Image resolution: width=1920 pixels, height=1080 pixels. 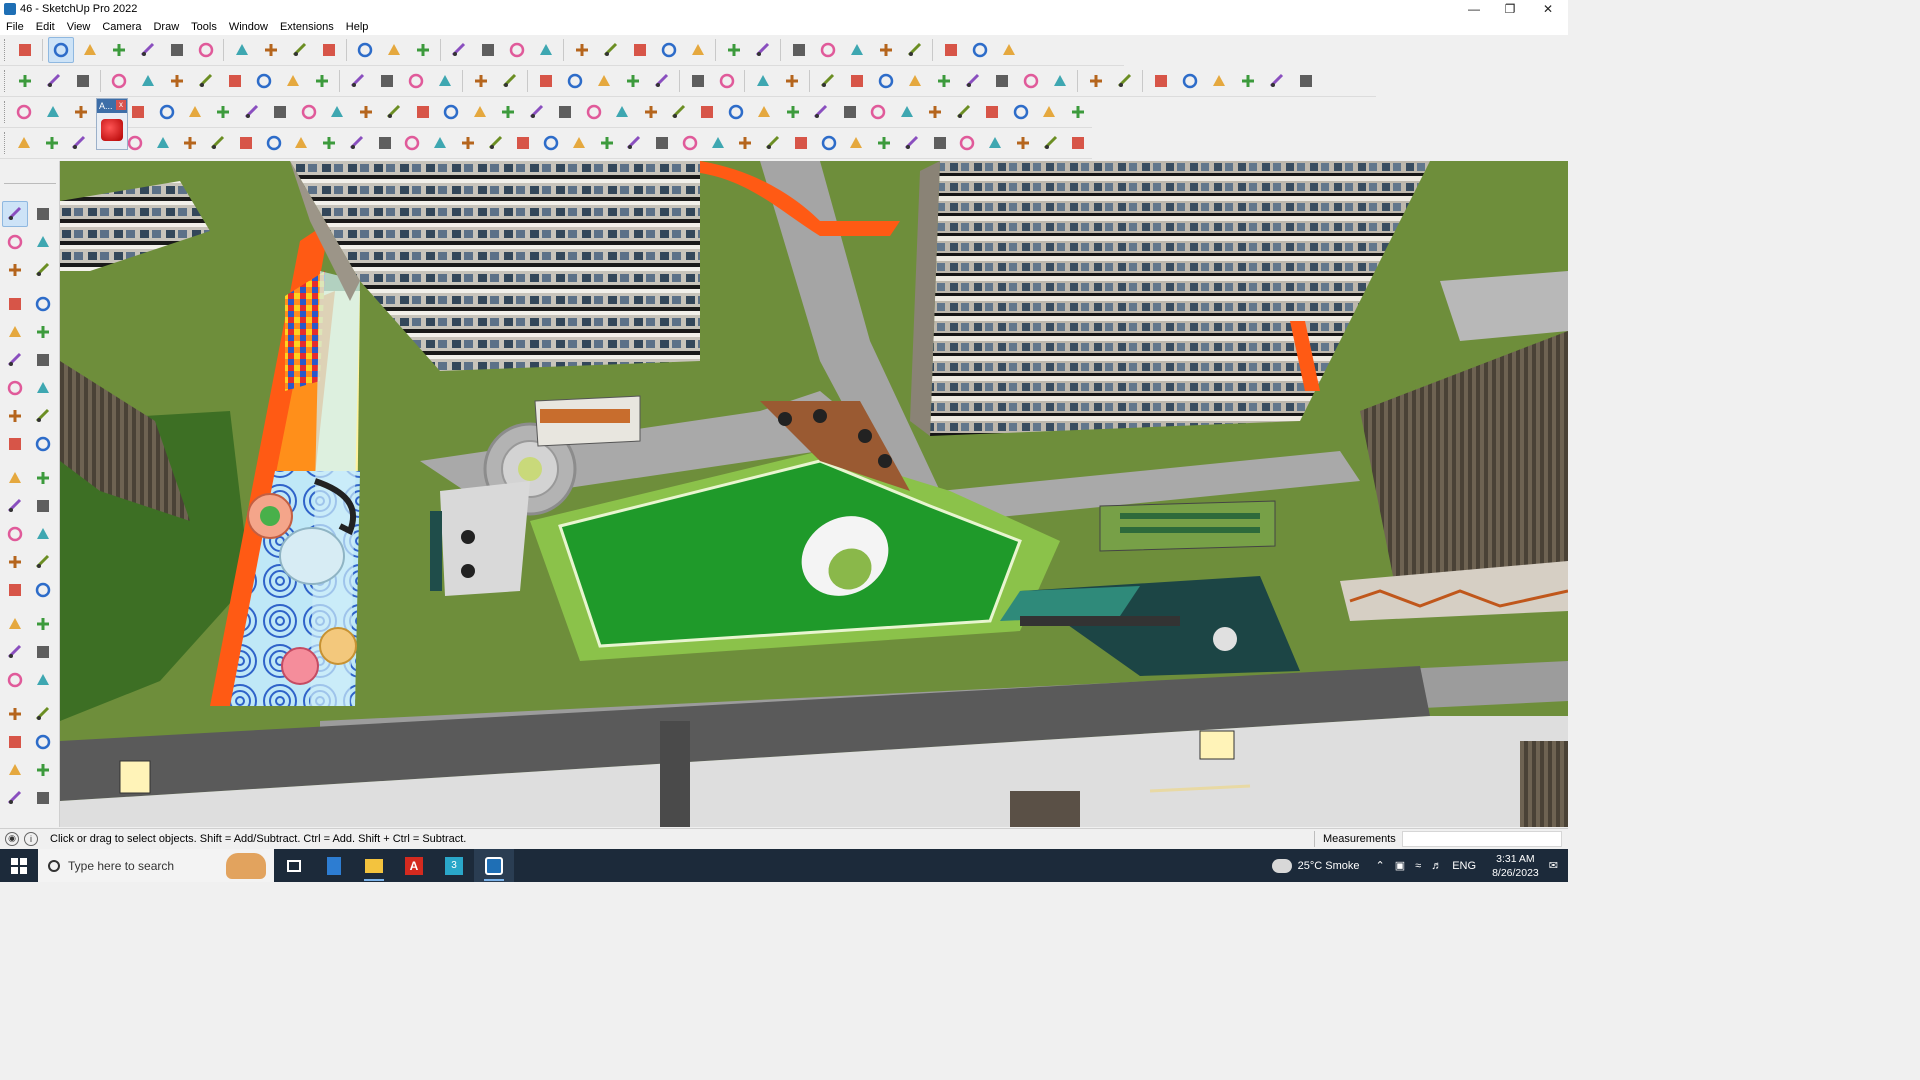 I want to click on hatch-3-icon, so click(x=911, y=143).